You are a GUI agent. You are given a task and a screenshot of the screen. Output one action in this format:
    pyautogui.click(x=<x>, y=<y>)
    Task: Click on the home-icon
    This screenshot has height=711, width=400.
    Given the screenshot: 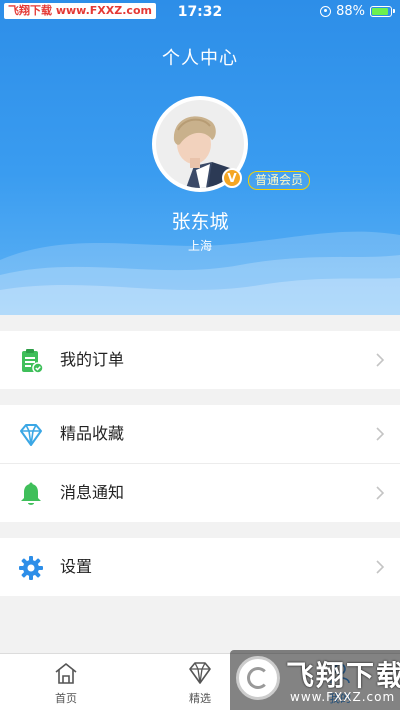 What is the action you would take?
    pyautogui.click(x=66, y=673)
    